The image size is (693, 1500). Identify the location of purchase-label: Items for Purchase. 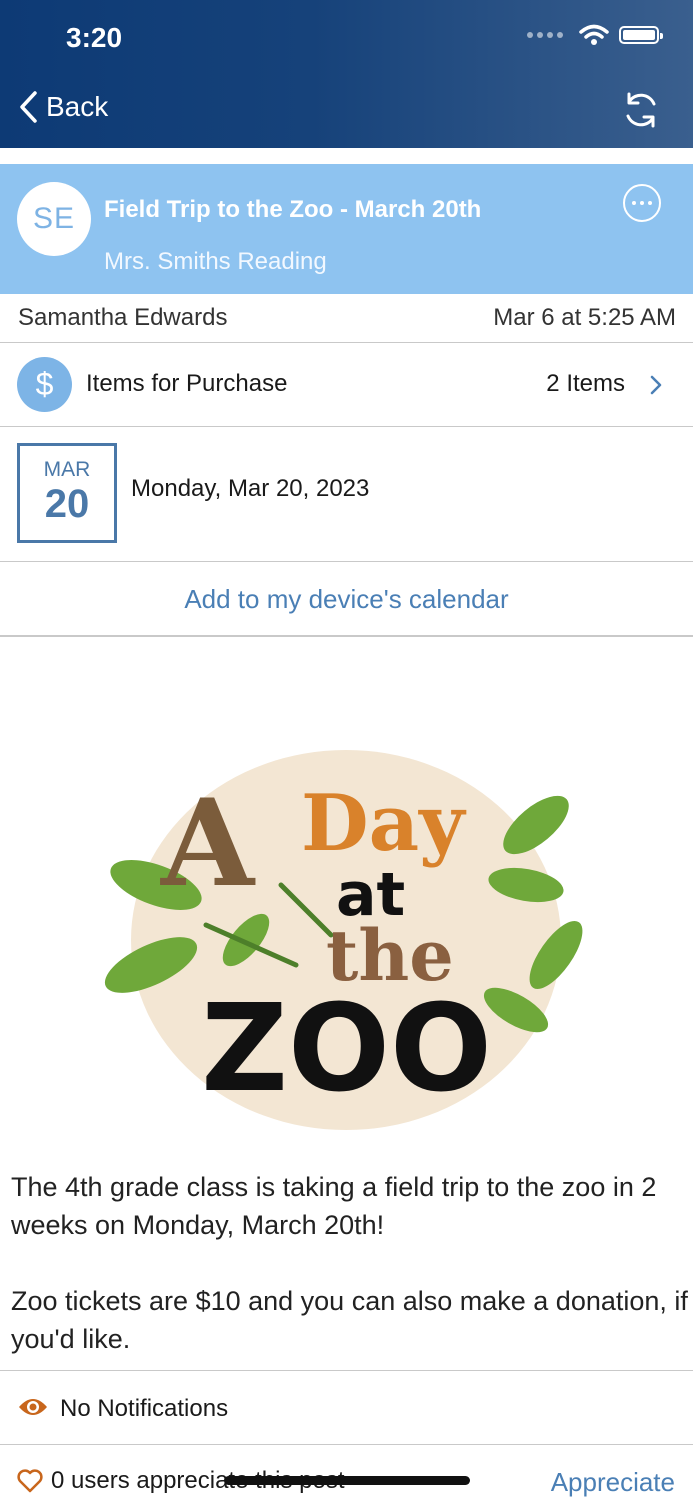
(187, 383).